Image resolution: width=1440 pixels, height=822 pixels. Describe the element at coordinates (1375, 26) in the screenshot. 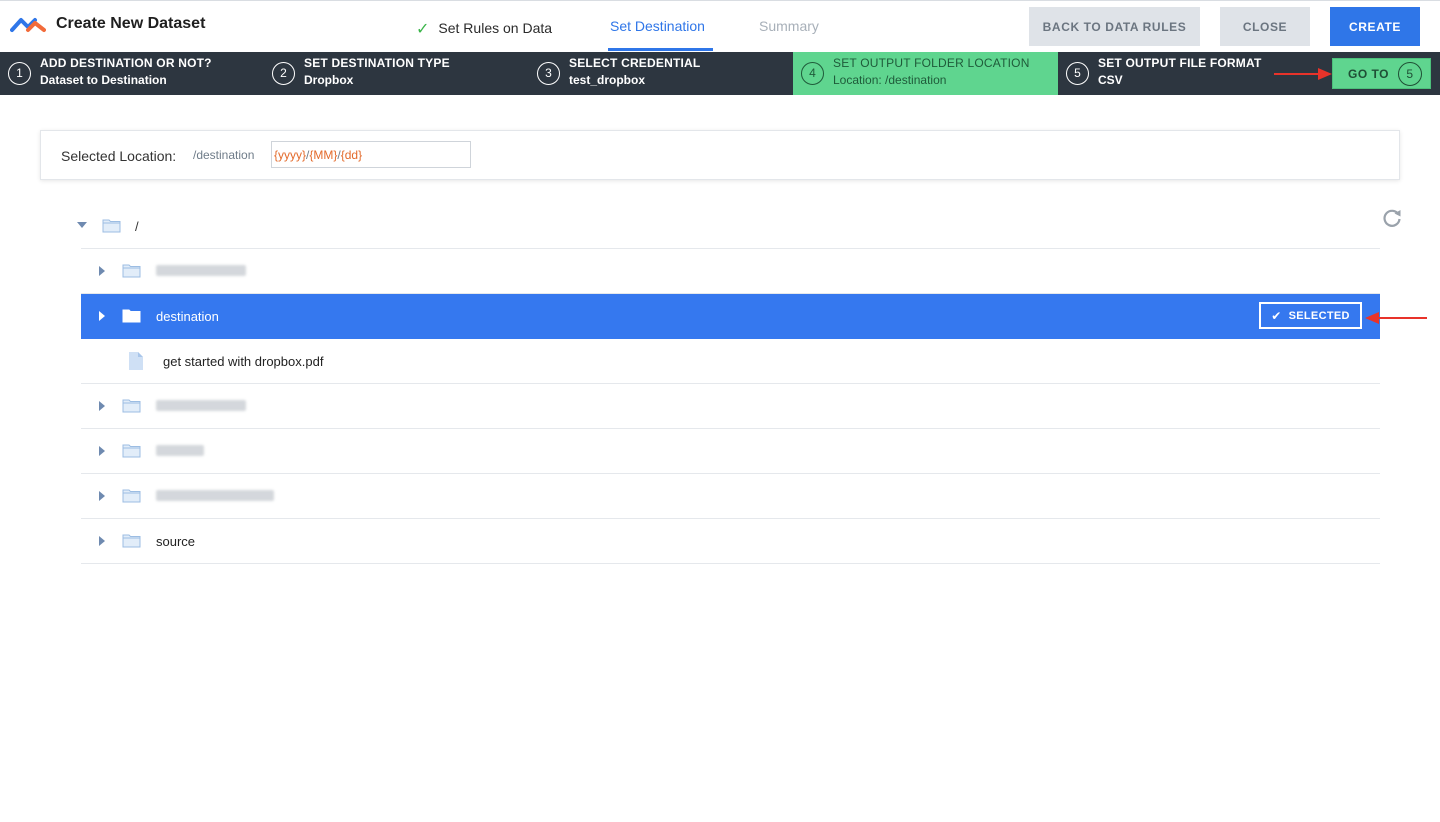

I see `create-button: CREATE` at that location.